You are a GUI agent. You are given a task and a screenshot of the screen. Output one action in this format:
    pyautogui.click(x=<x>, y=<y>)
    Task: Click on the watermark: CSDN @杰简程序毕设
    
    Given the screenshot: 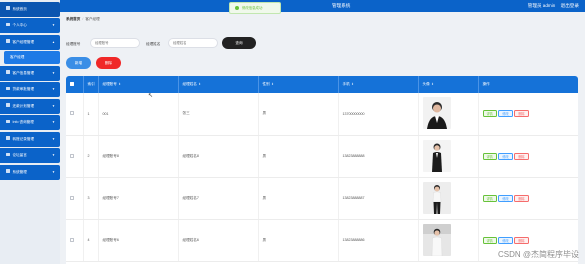 What is the action you would take?
    pyautogui.click(x=538, y=254)
    